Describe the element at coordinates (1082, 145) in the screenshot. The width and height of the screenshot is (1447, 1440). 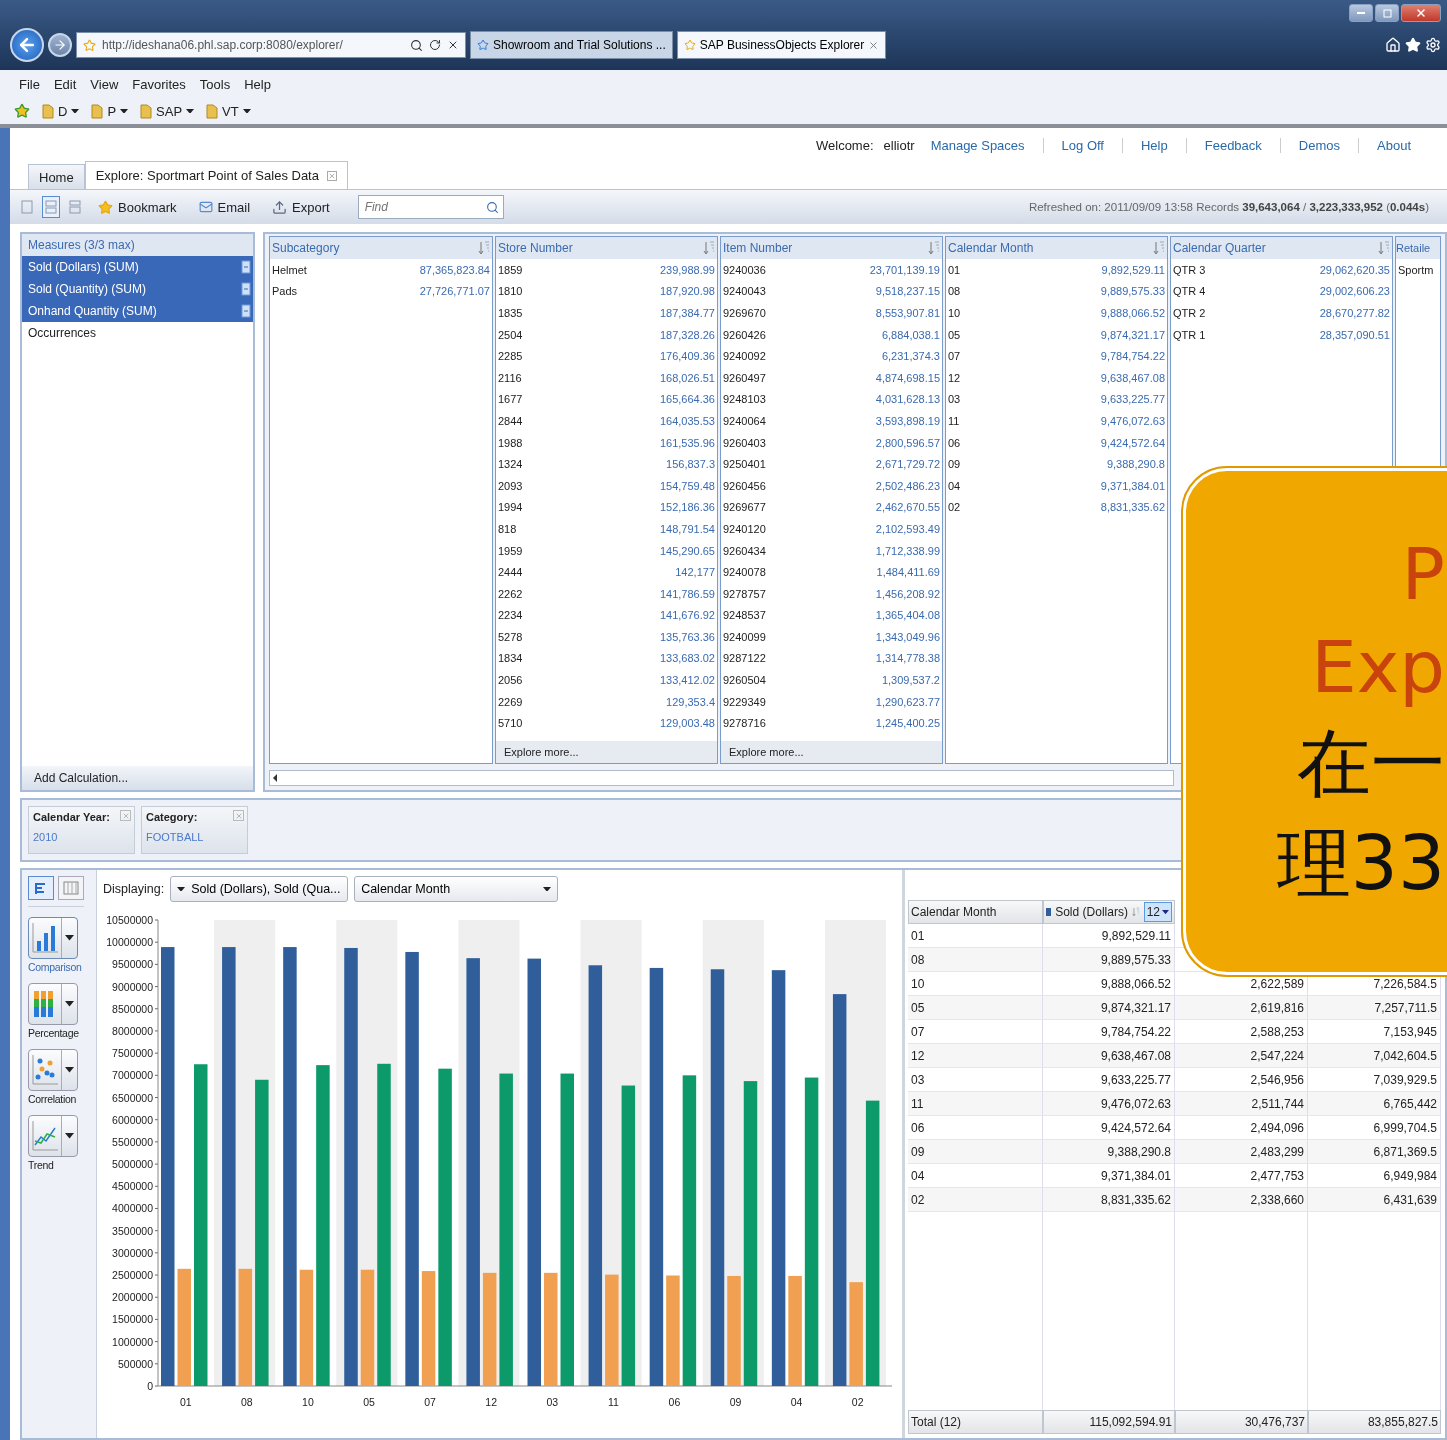
I see `header-link: Log Off` at that location.